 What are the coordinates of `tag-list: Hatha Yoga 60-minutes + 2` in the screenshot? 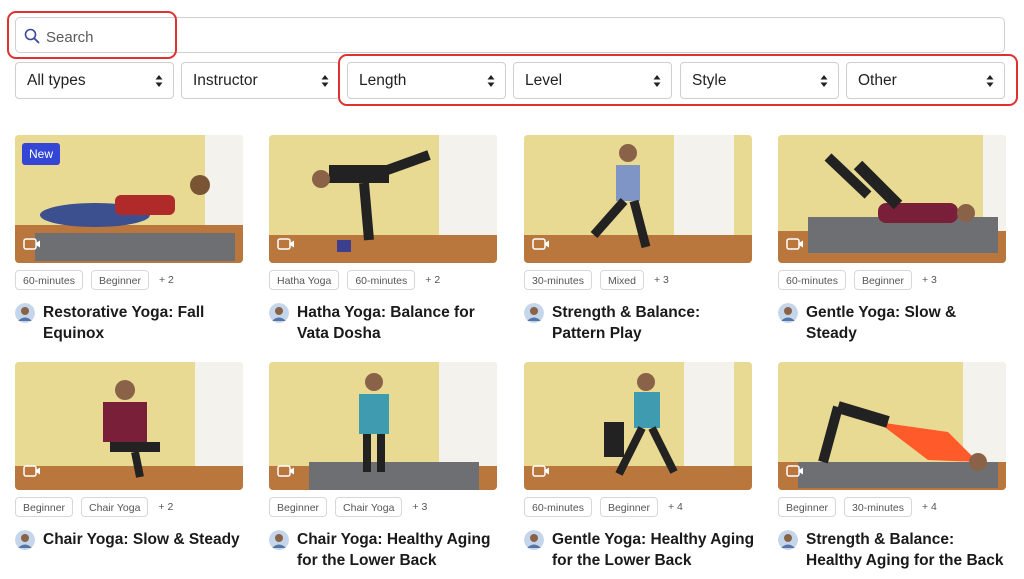 It's located at (355, 281).